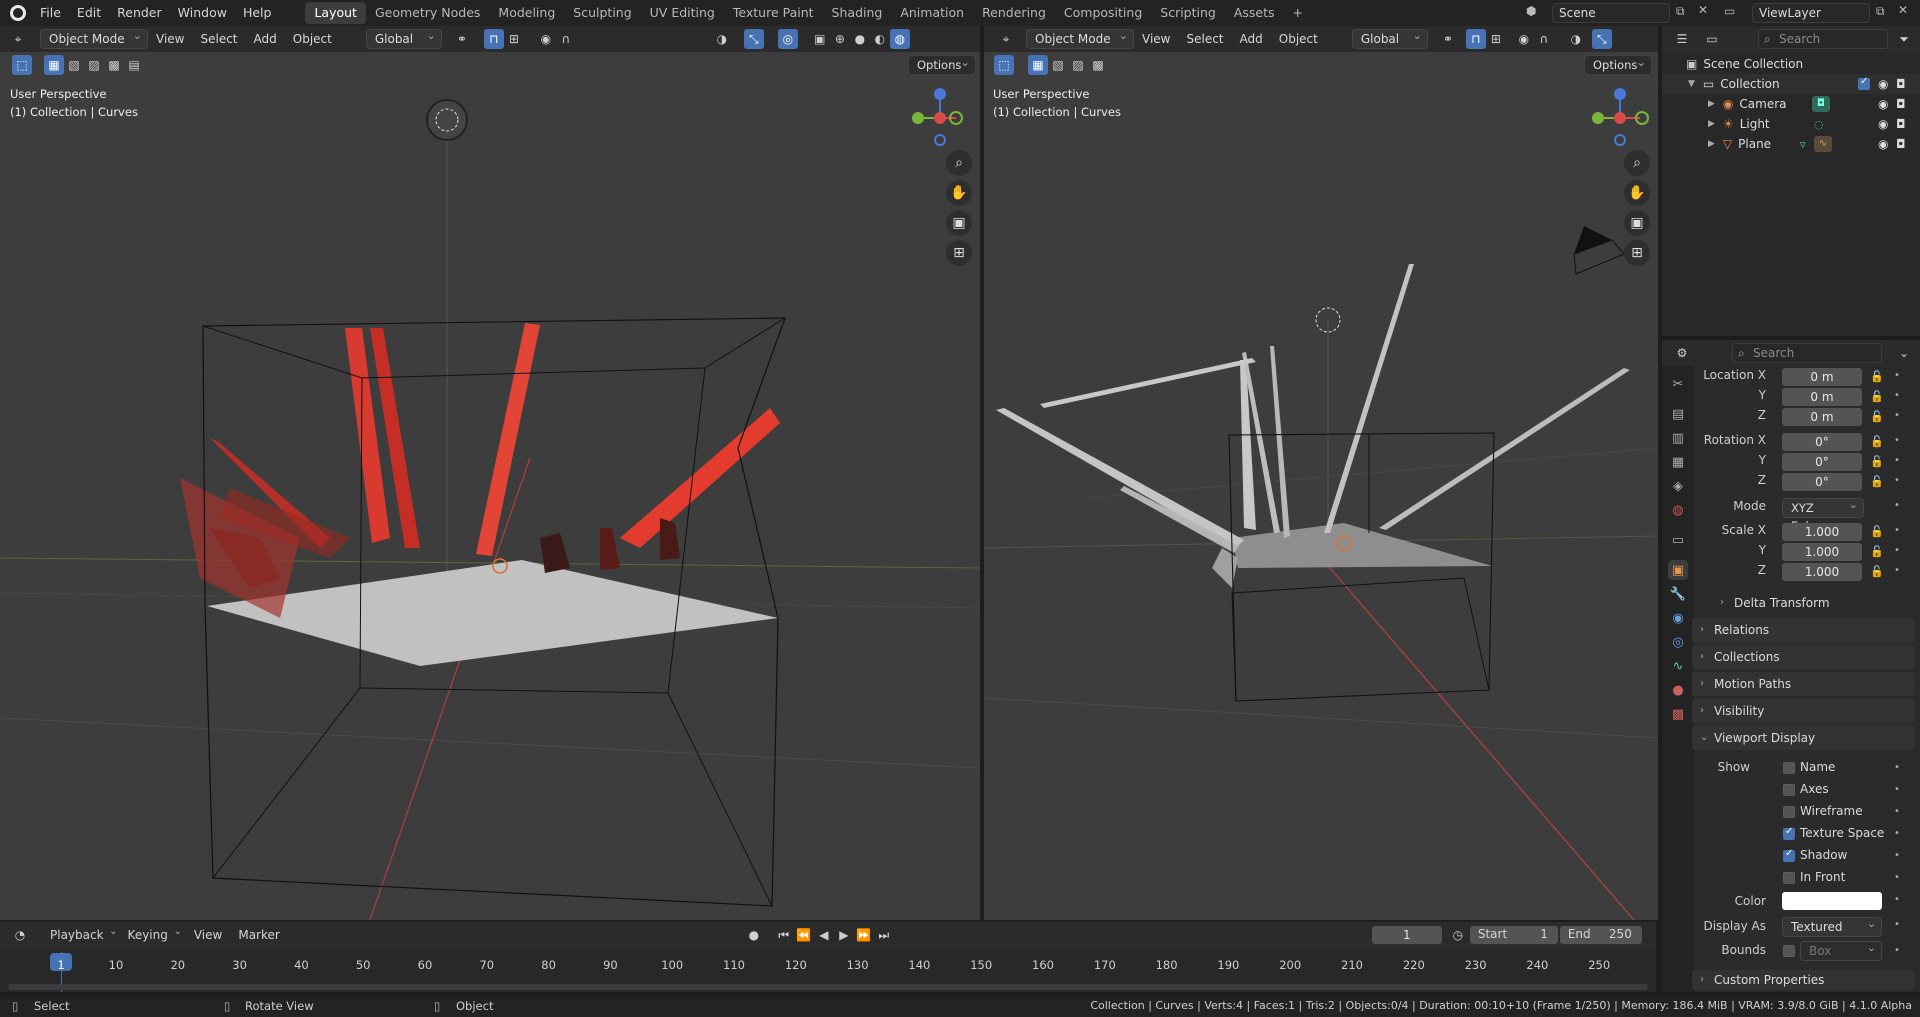 The width and height of the screenshot is (1920, 1017). Describe the element at coordinates (1803, 738) in the screenshot. I see `viewport-display-panel: ⌄ Viewport Display` at that location.